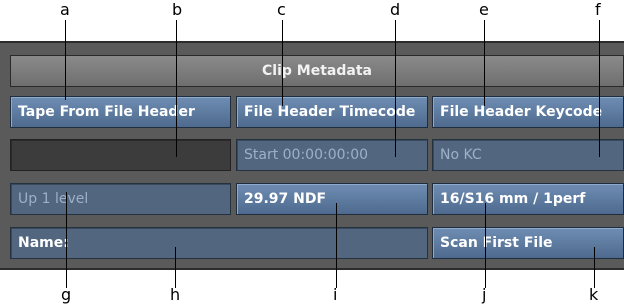 The image size is (624, 305). I want to click on film-format-button: 16/S16 mm / 1perf, so click(528, 199).